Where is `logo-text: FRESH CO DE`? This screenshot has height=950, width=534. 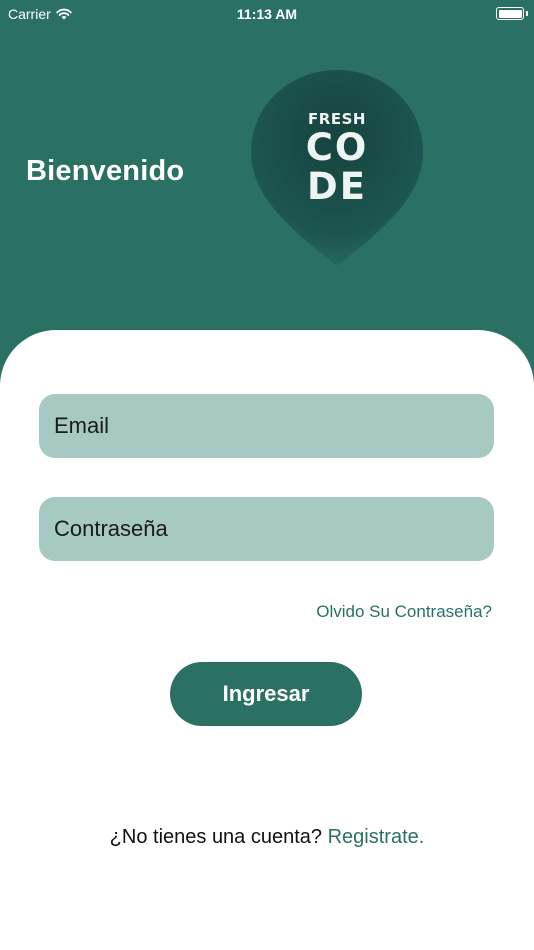 logo-text: FRESH CO DE is located at coordinates (337, 159).